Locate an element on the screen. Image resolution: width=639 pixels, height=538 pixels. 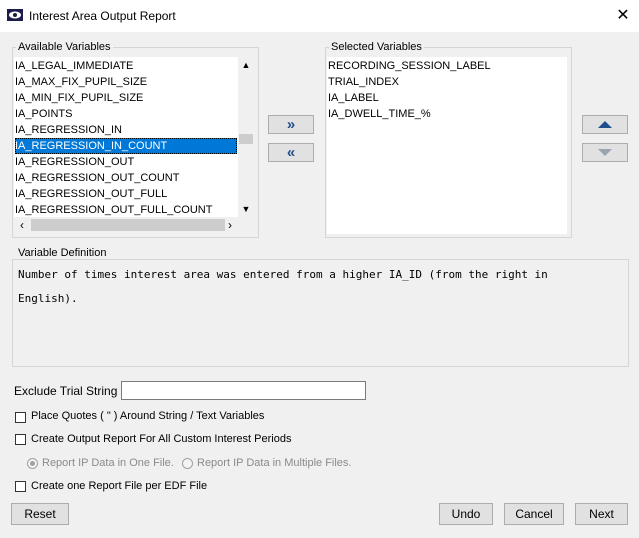
selected-variable-item: IA_DWELL_TIME_% is located at coordinates (379, 114).